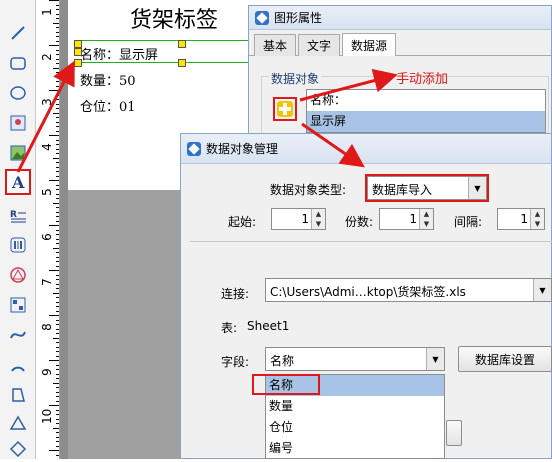 This screenshot has height=462, width=552. What do you see at coordinates (426, 121) in the screenshot?
I see `list-item-selected: 显示屏` at bounding box center [426, 121].